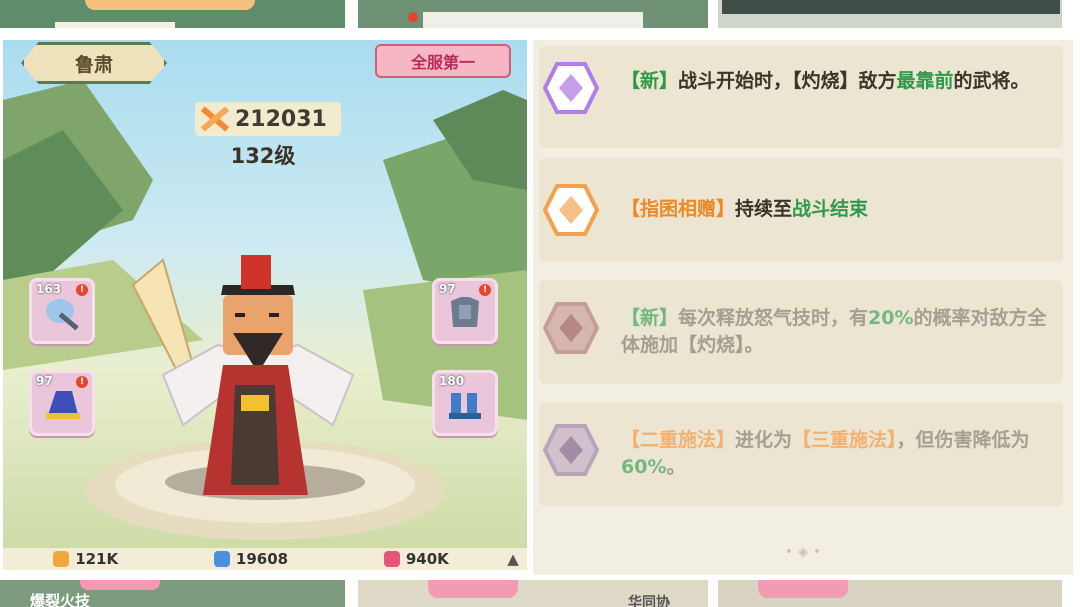  Describe the element at coordinates (764, 209) in the screenshot. I see `skill-text-segment: 持续至` at that location.